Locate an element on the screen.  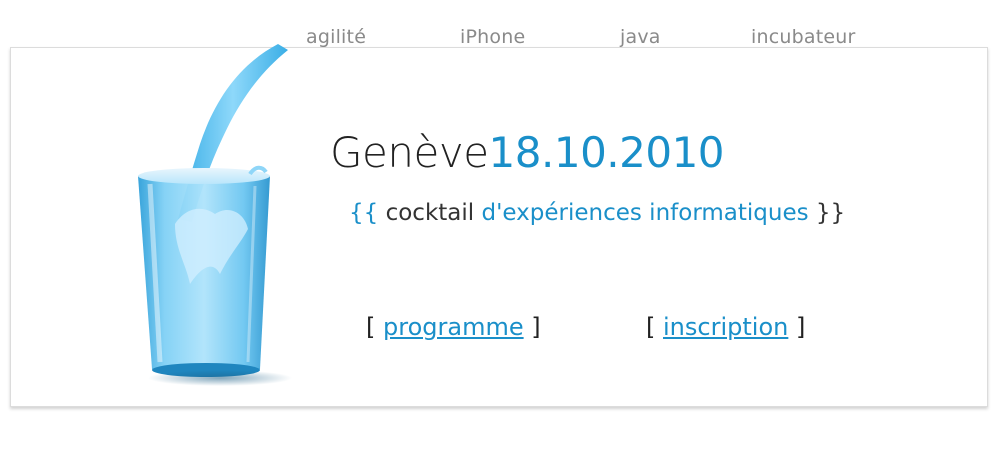
event-city: Genève is located at coordinates (409, 152).